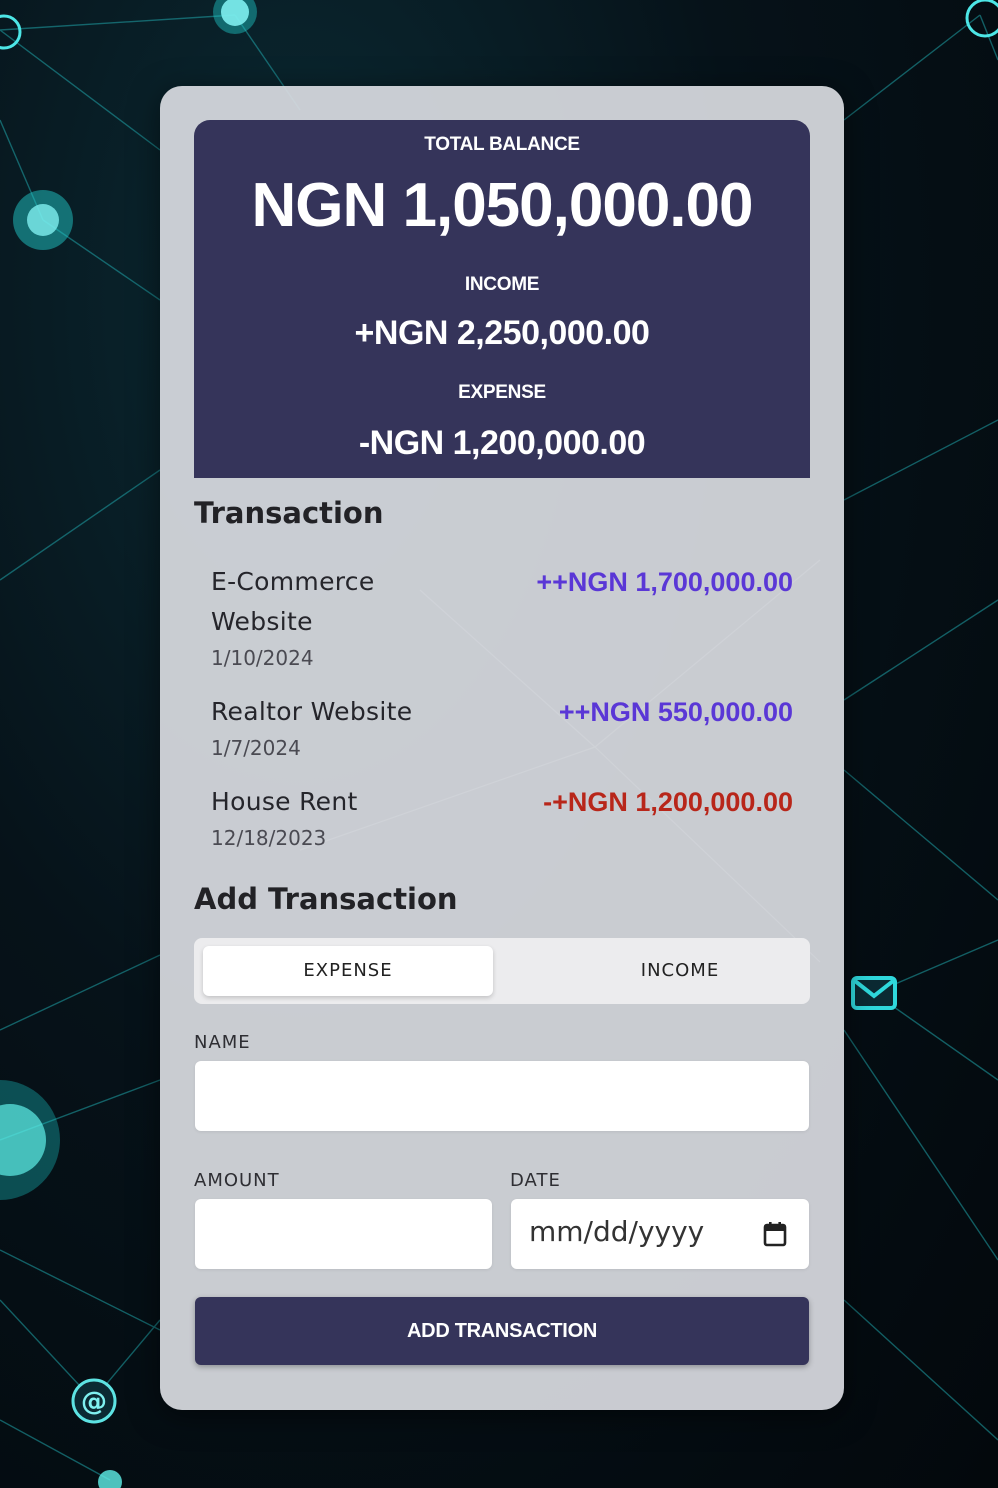  What do you see at coordinates (502, 971) in the screenshot?
I see `type-toggle: EXPENSE INCOME` at bounding box center [502, 971].